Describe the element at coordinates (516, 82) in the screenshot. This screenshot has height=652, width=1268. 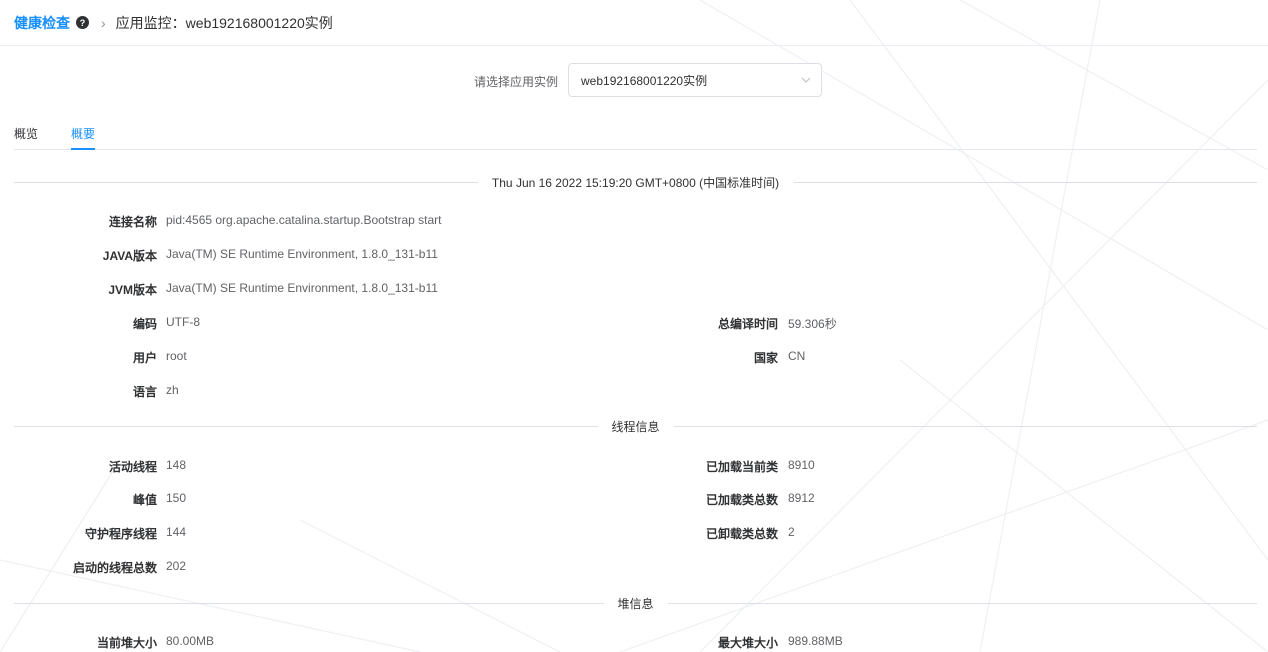
I see `instance-selector-label: 请选择应用实例` at that location.